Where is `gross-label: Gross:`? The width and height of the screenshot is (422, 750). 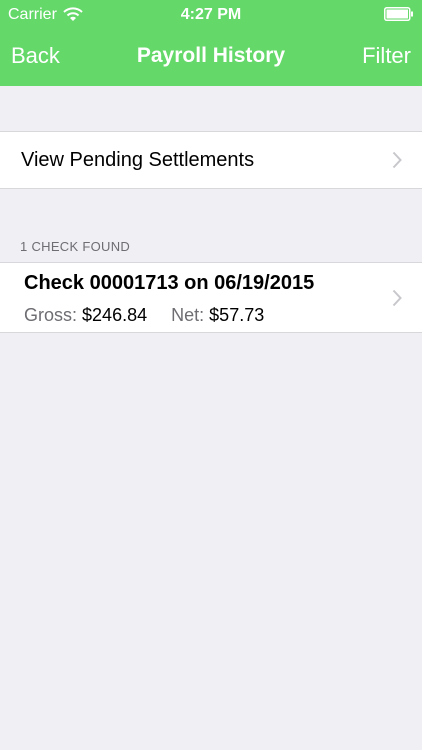 gross-label: Gross: is located at coordinates (51, 315).